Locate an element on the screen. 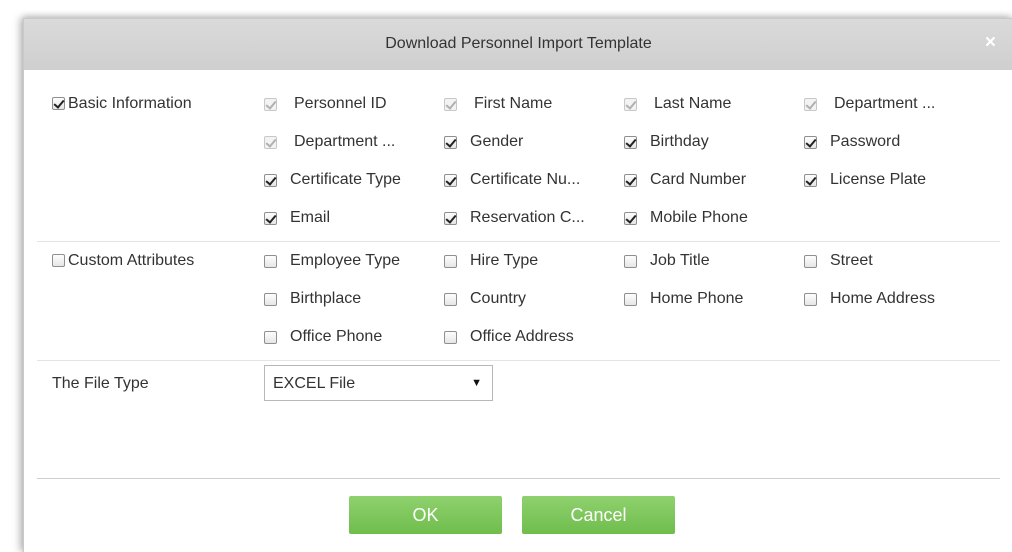 This screenshot has width=1012, height=552. field-license-plate: License Plate is located at coordinates (865, 180).